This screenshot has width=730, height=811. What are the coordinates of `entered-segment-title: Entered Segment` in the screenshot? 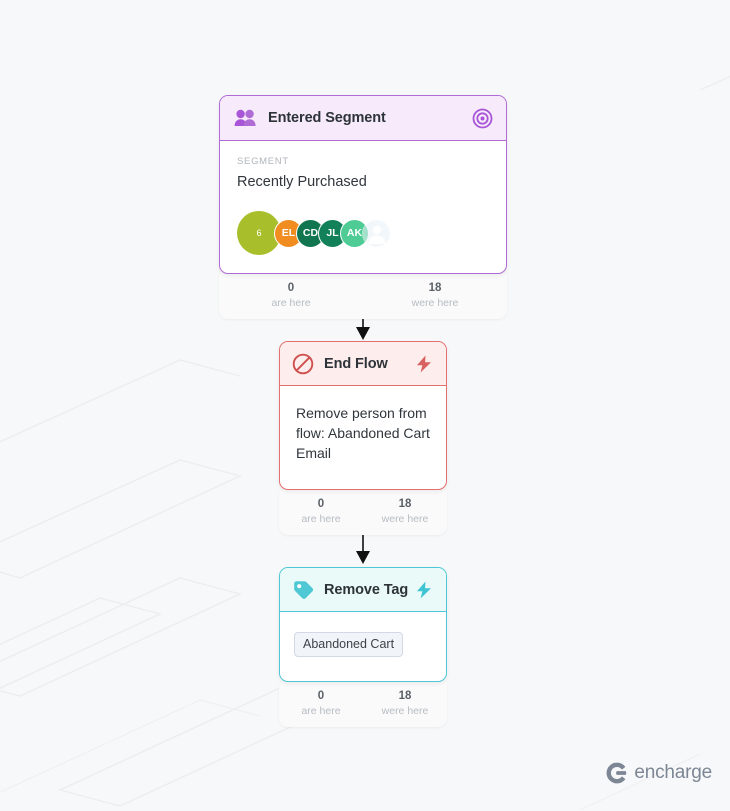 It's located at (327, 118).